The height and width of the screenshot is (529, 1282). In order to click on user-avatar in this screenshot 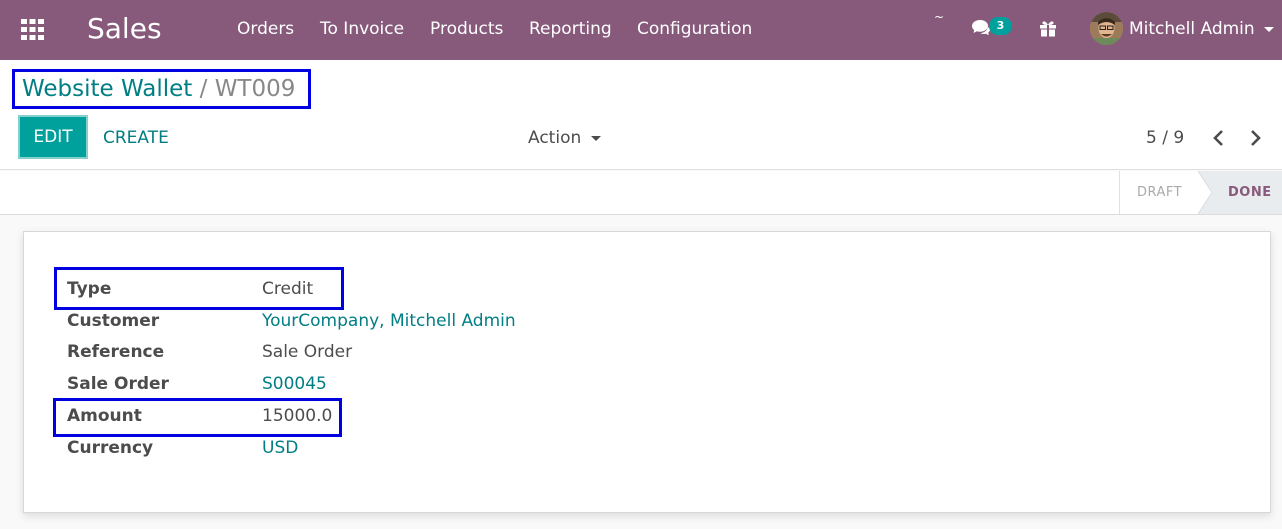, I will do `click(1106, 28)`.